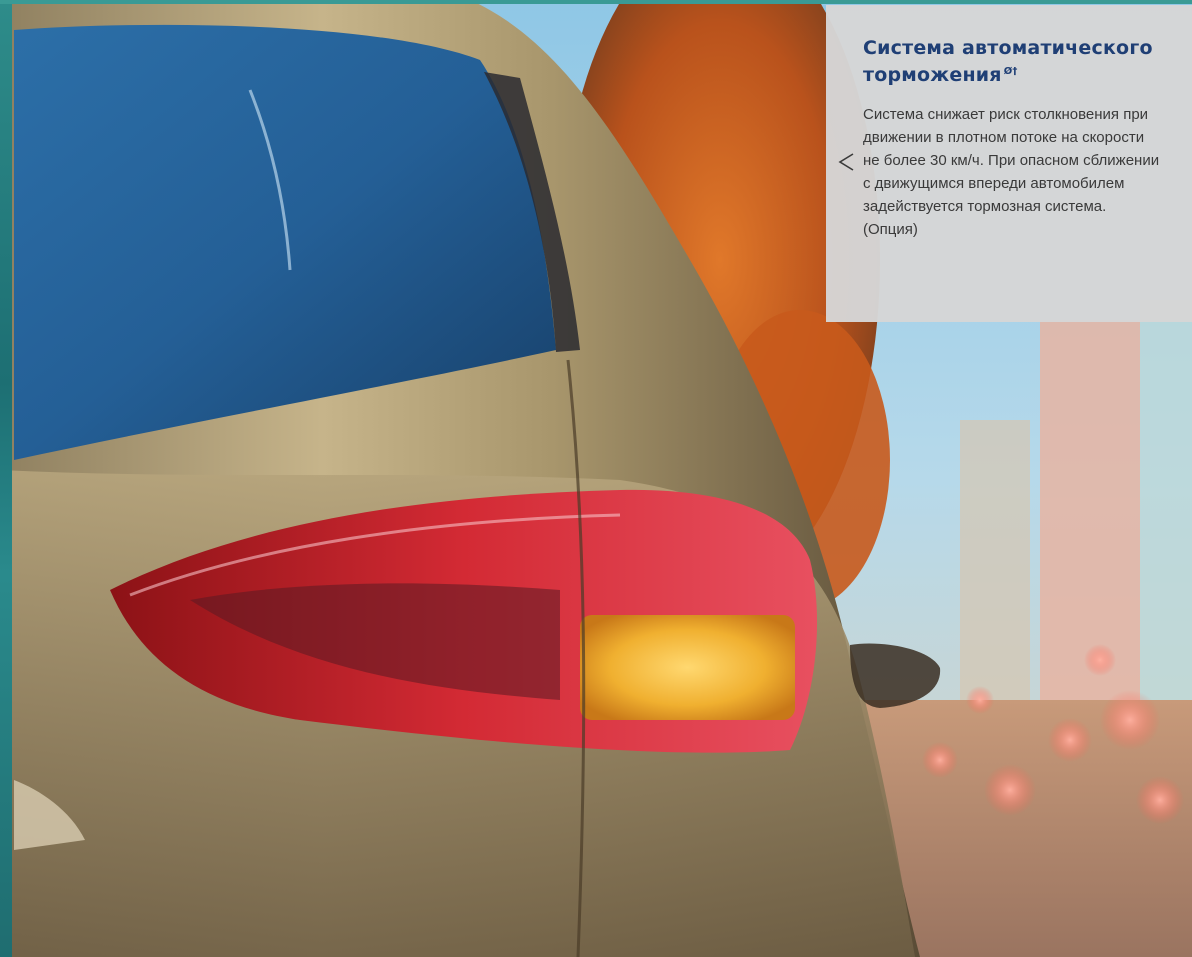  What do you see at coordinates (596, 2) in the screenshot?
I see `page-top-rule` at bounding box center [596, 2].